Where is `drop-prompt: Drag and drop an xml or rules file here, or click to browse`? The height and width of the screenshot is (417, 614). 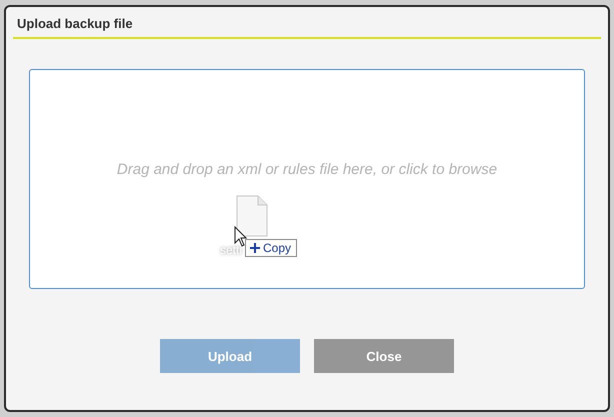
drop-prompt: Drag and drop an xml or rules file here, or click to browse is located at coordinates (307, 169).